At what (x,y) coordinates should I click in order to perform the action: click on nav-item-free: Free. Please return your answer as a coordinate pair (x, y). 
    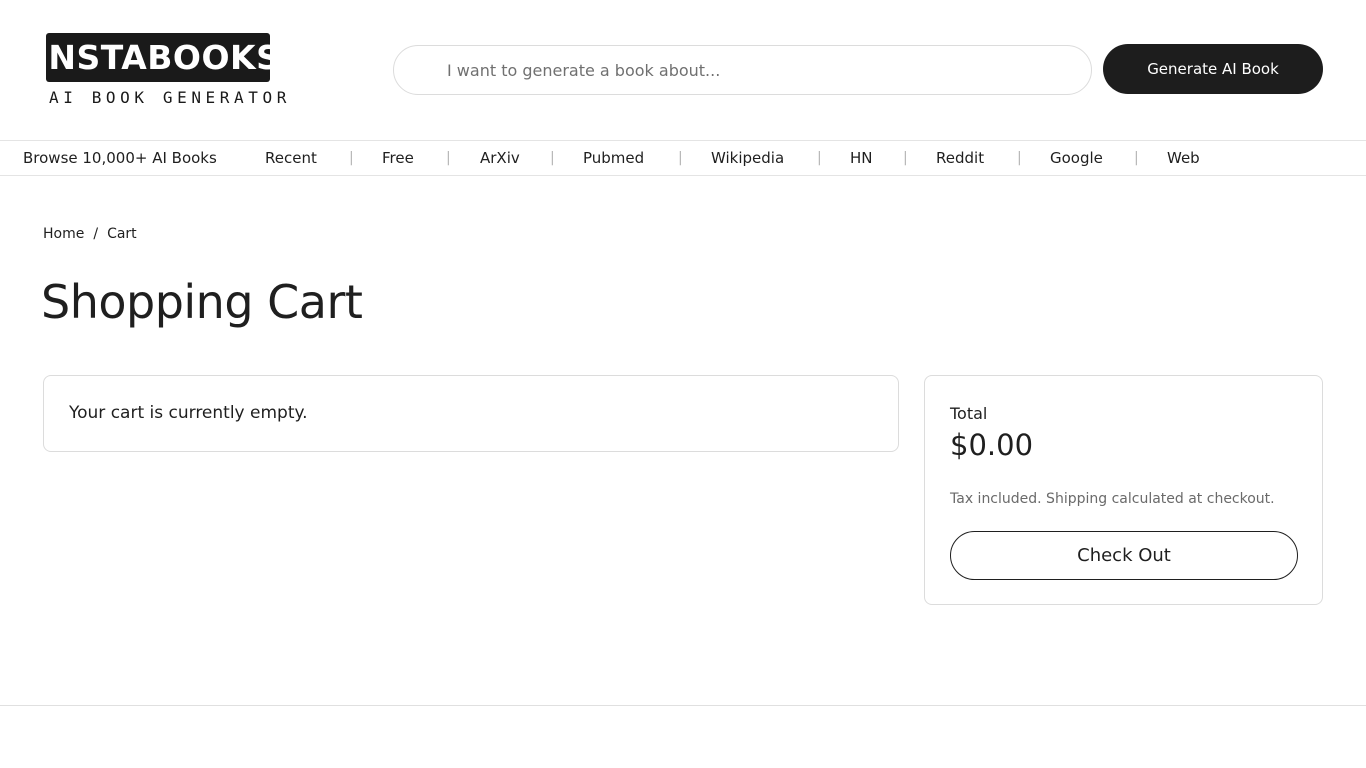
    Looking at the image, I should click on (398, 158).